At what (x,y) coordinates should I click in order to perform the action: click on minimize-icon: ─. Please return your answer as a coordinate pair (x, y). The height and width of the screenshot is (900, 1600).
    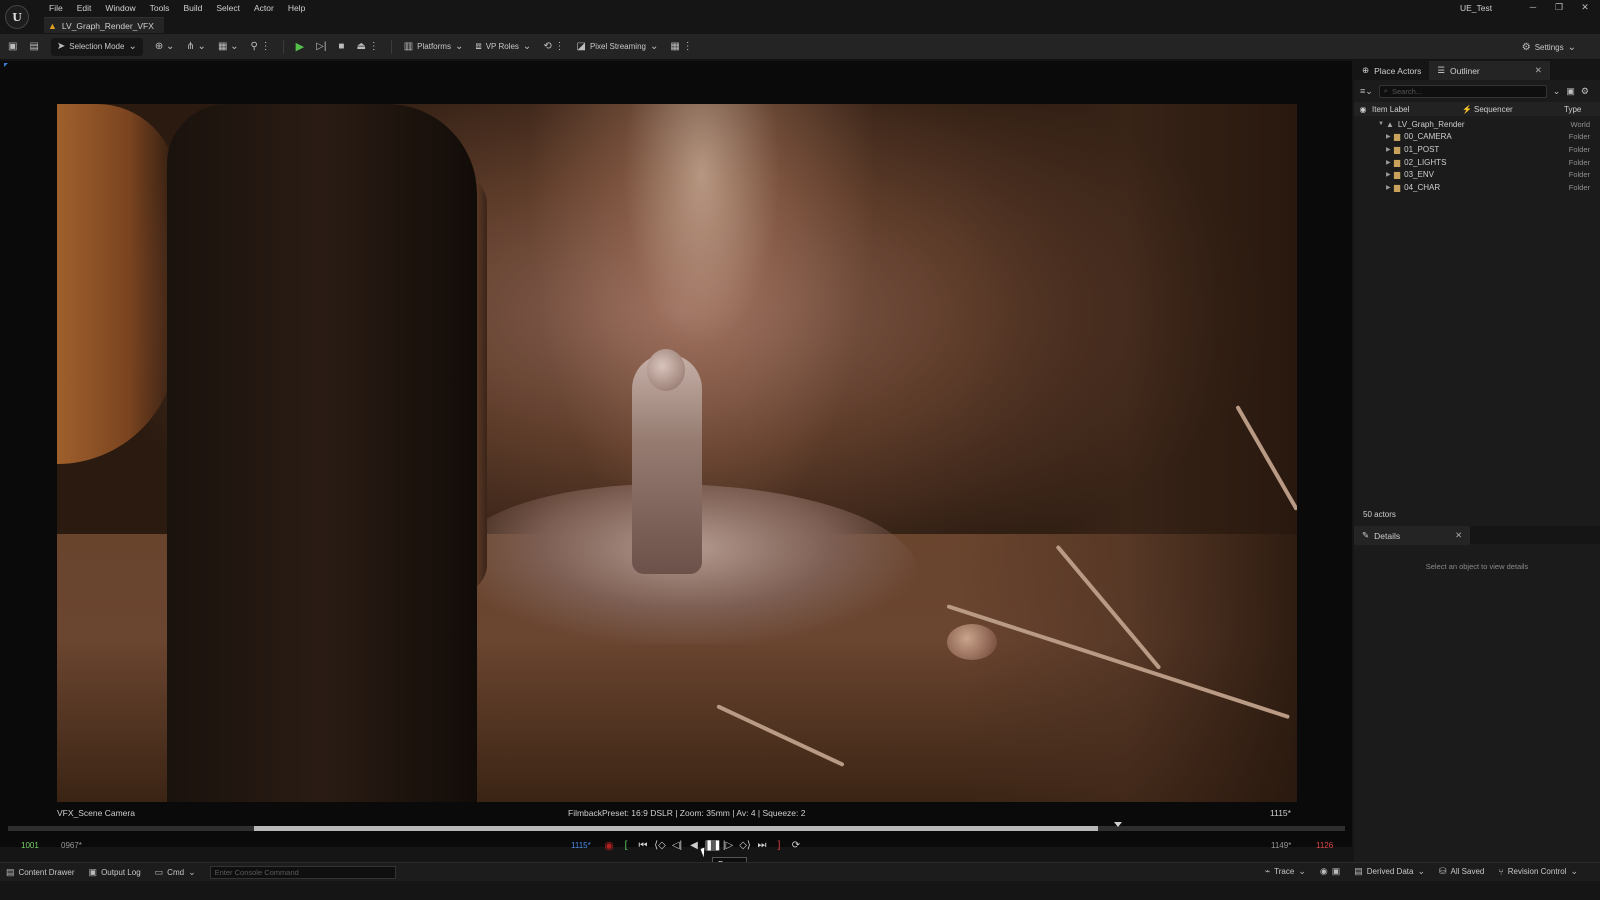
    Looking at the image, I should click on (1533, 7).